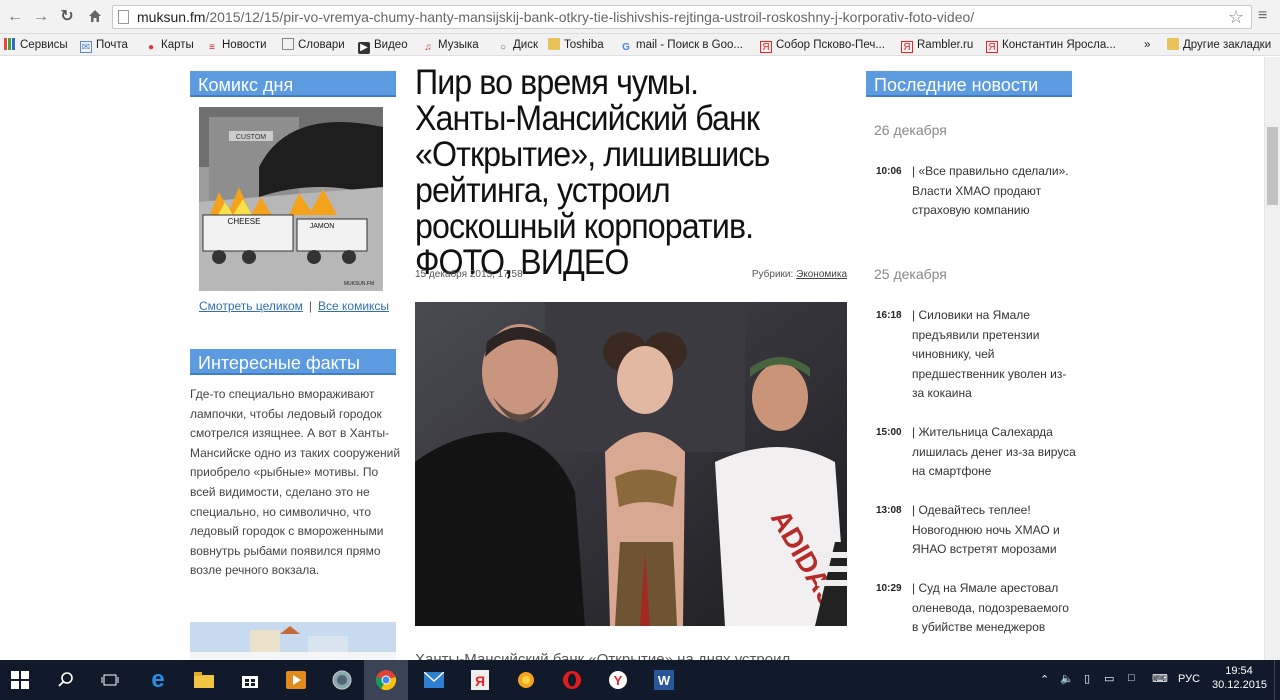 The height and width of the screenshot is (700, 1280). Describe the element at coordinates (889, 432) in the screenshot. I see `news-time: 15:00` at that location.